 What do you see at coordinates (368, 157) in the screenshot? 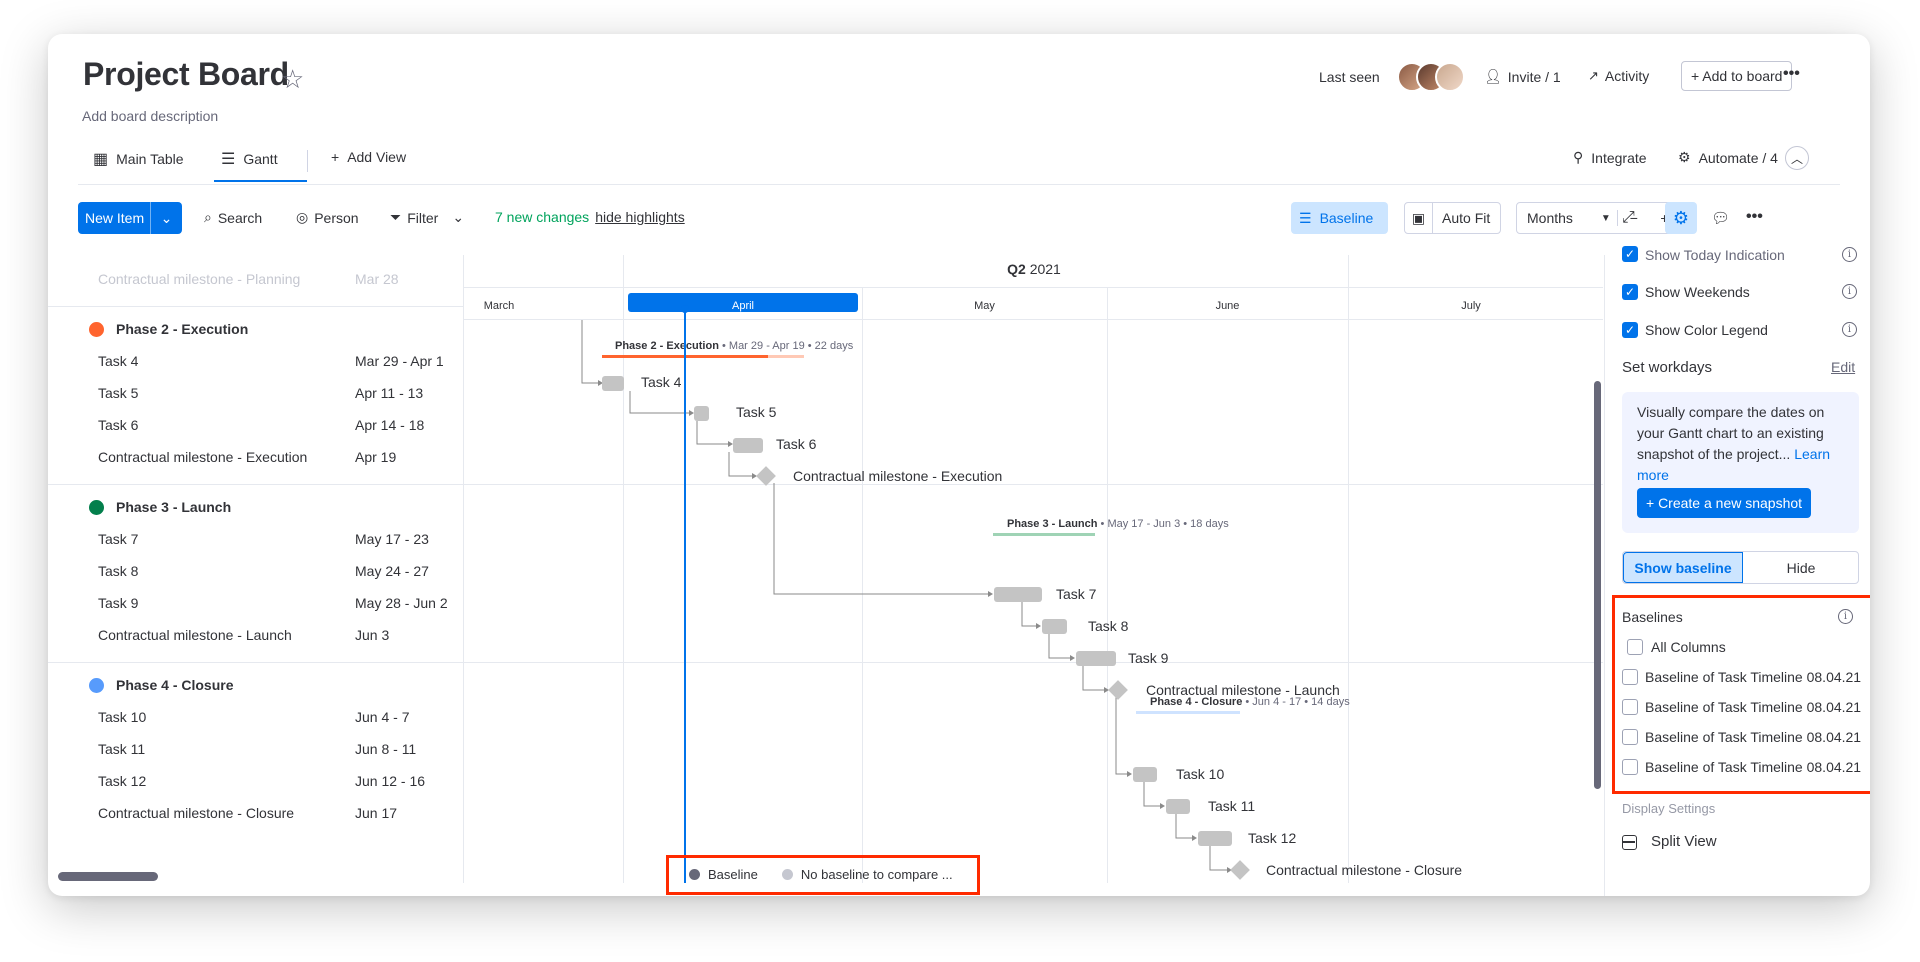
I see `add-view-button: + Add View` at bounding box center [368, 157].